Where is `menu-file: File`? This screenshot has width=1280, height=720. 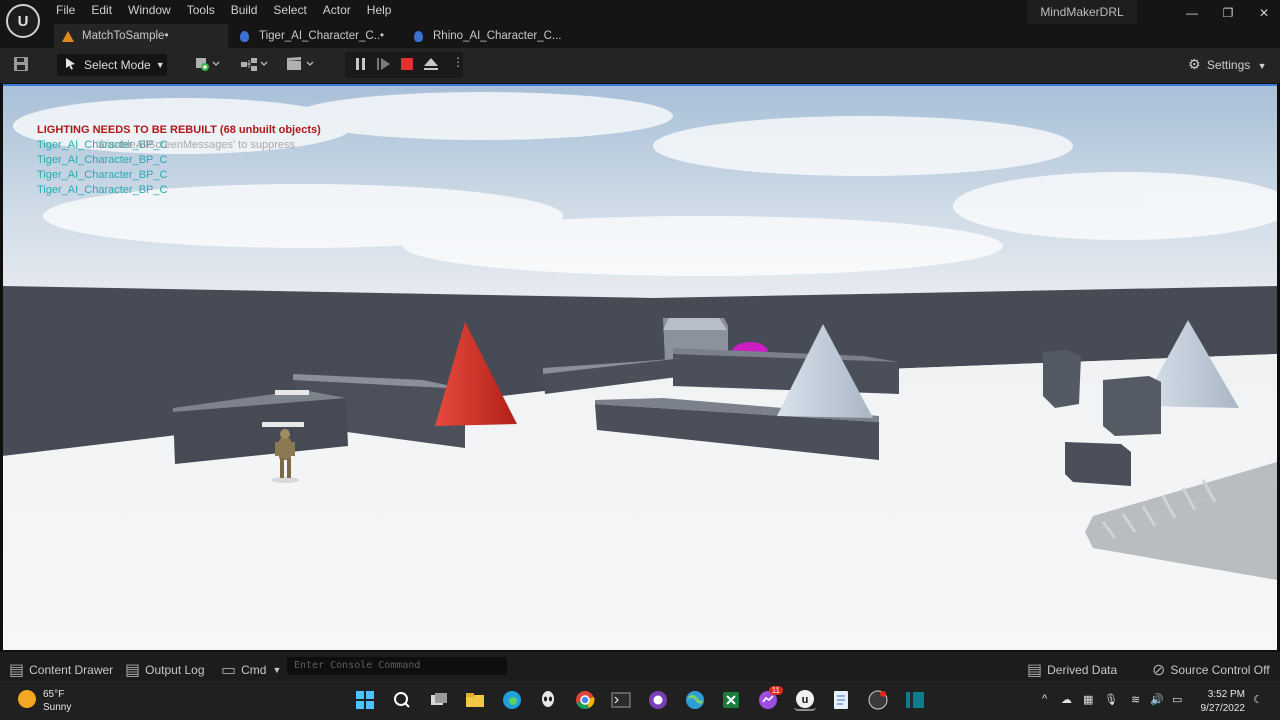 menu-file: File is located at coordinates (65, 11).